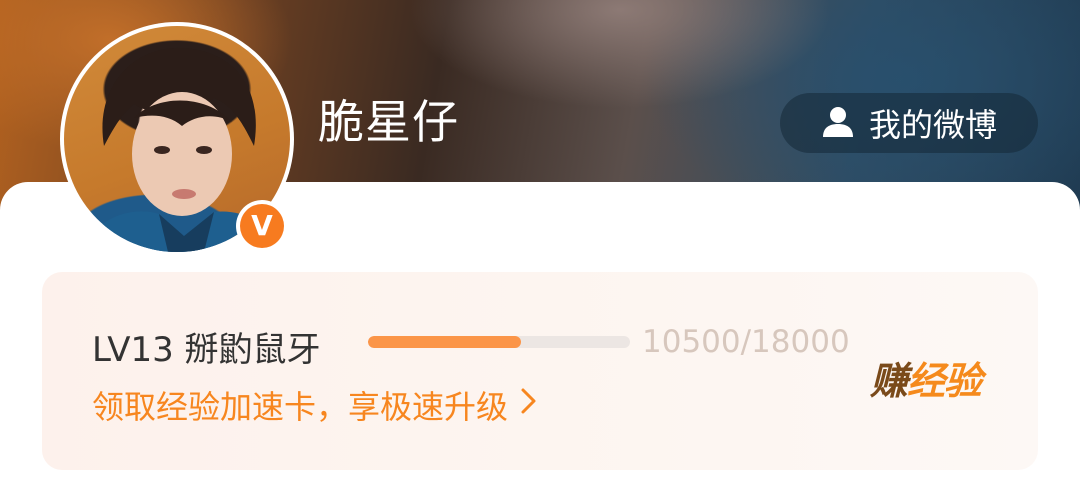 The height and width of the screenshot is (494, 1080). I want to click on my-weibo-button: 我的微博, so click(909, 123).